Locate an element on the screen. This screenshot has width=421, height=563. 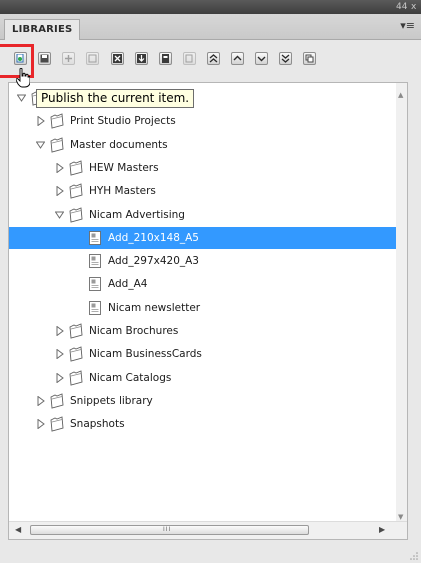
move-up-button is located at coordinates (237, 58).